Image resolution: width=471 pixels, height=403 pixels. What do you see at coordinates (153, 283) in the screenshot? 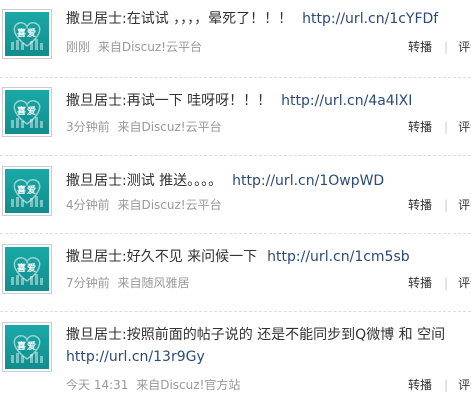
I see `post-source: 来自随风雅居` at bounding box center [153, 283].